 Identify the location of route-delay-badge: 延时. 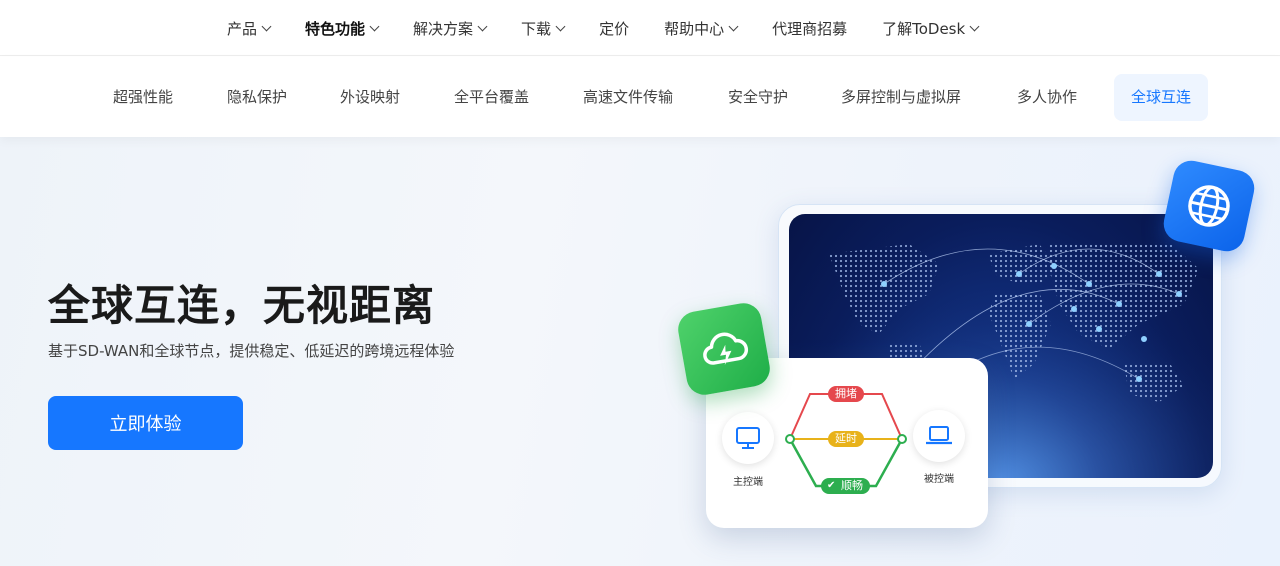
(846, 439).